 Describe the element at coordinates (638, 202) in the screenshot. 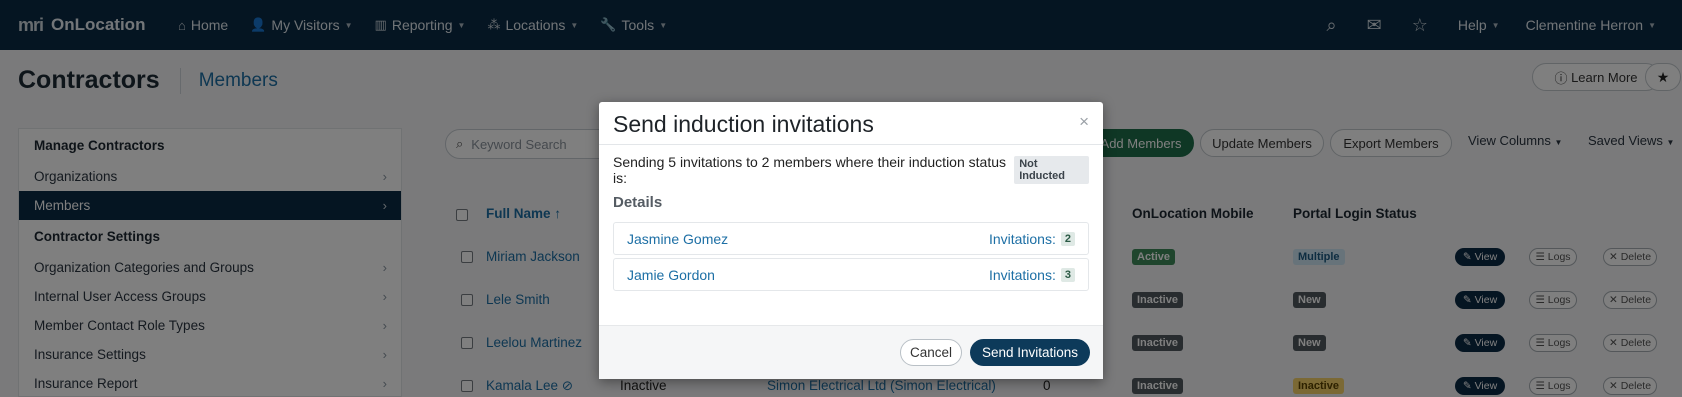

I see `details-heading: Details` at that location.